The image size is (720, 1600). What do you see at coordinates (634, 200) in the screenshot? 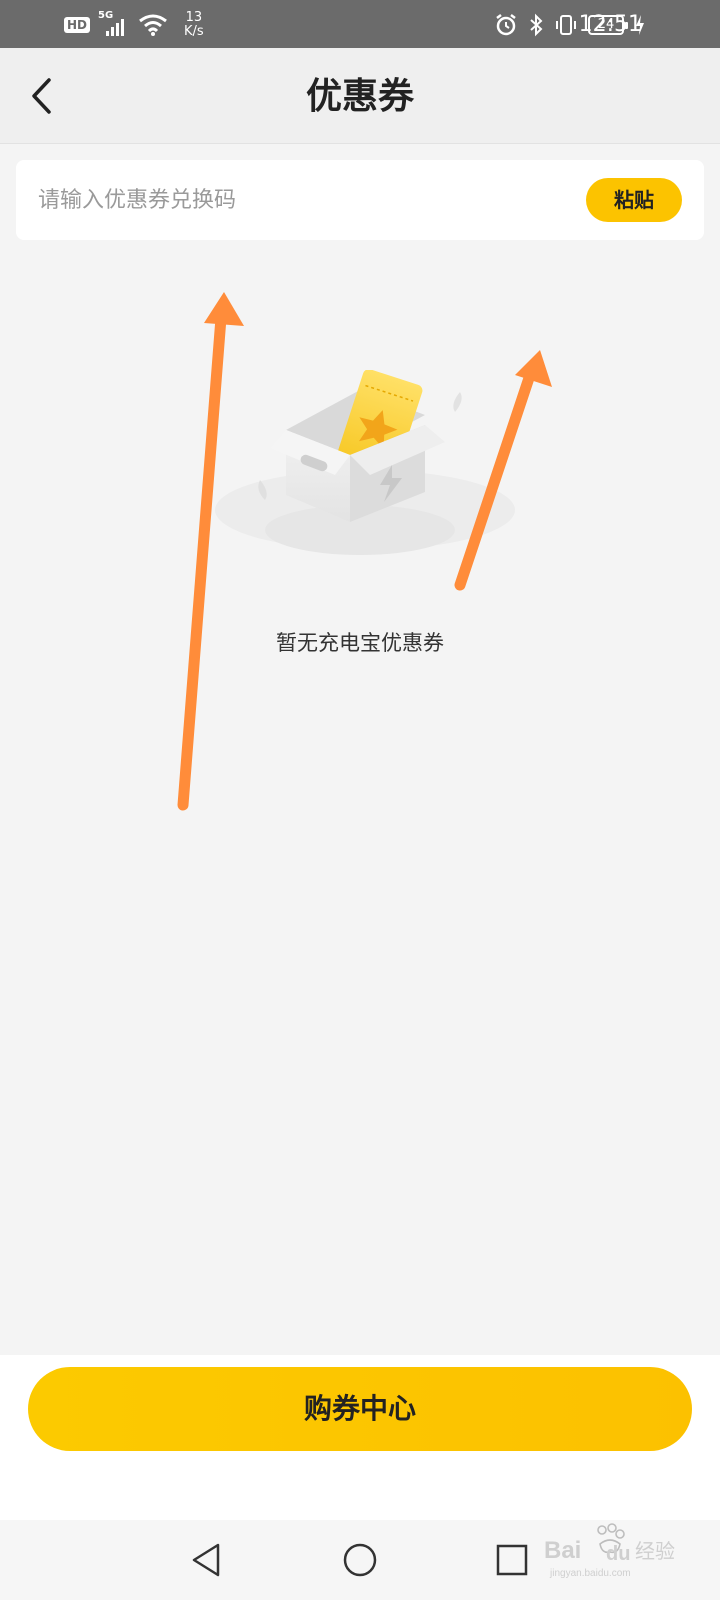
I see `paste-button: 粘贴` at bounding box center [634, 200].